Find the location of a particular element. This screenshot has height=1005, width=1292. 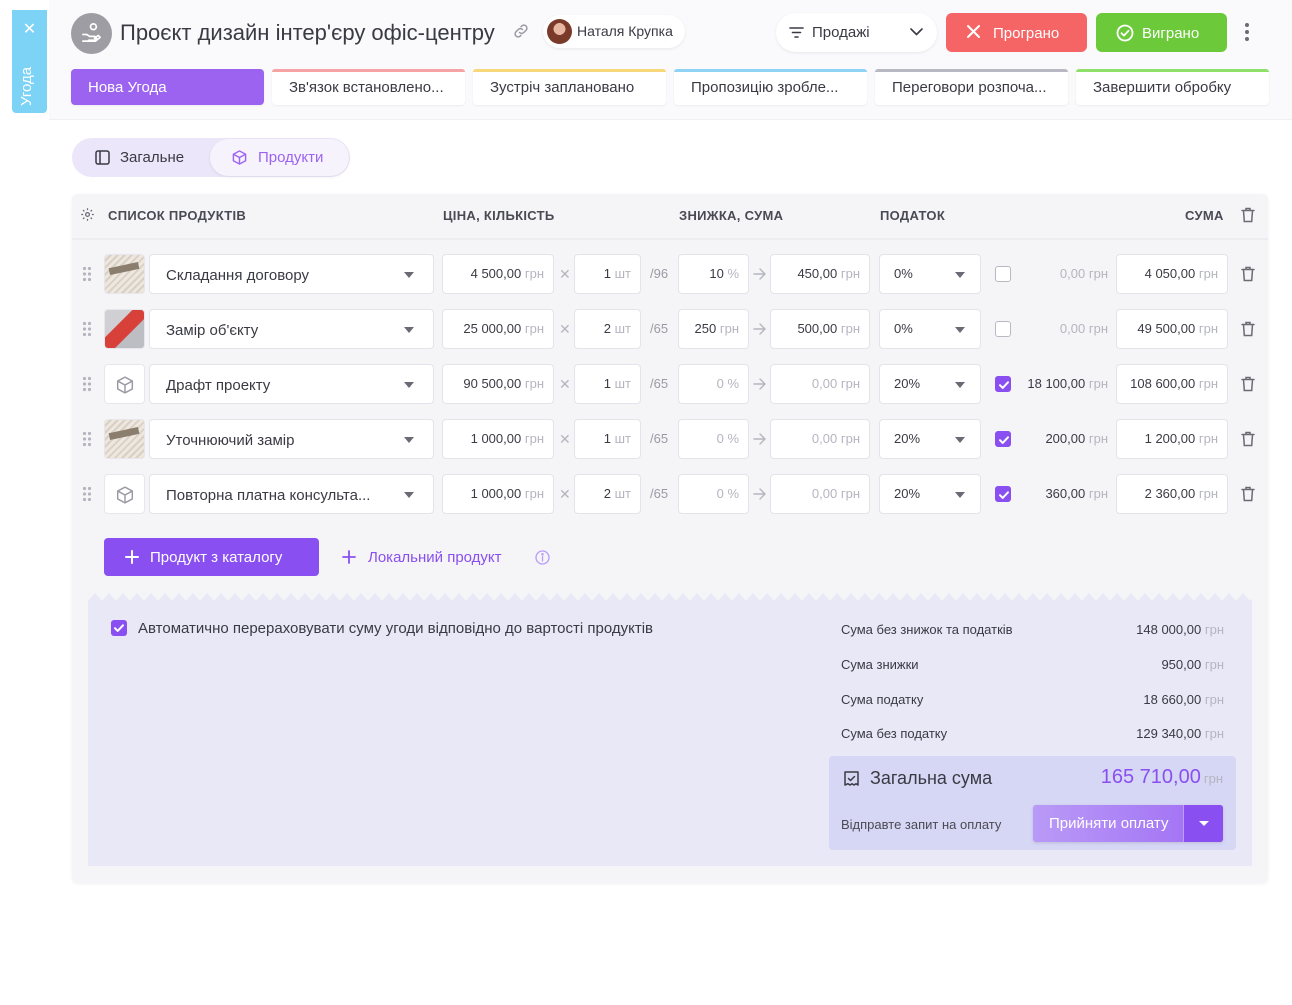

avatar is located at coordinates (559, 31).